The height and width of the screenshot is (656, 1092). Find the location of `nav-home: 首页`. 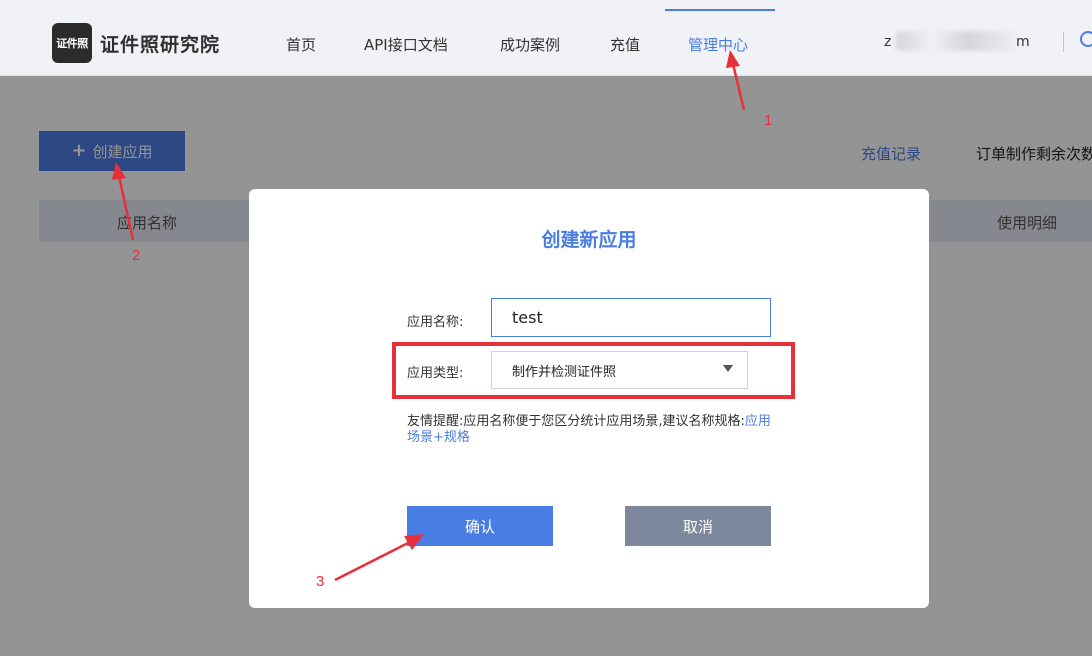

nav-home: 首页 is located at coordinates (301, 44).